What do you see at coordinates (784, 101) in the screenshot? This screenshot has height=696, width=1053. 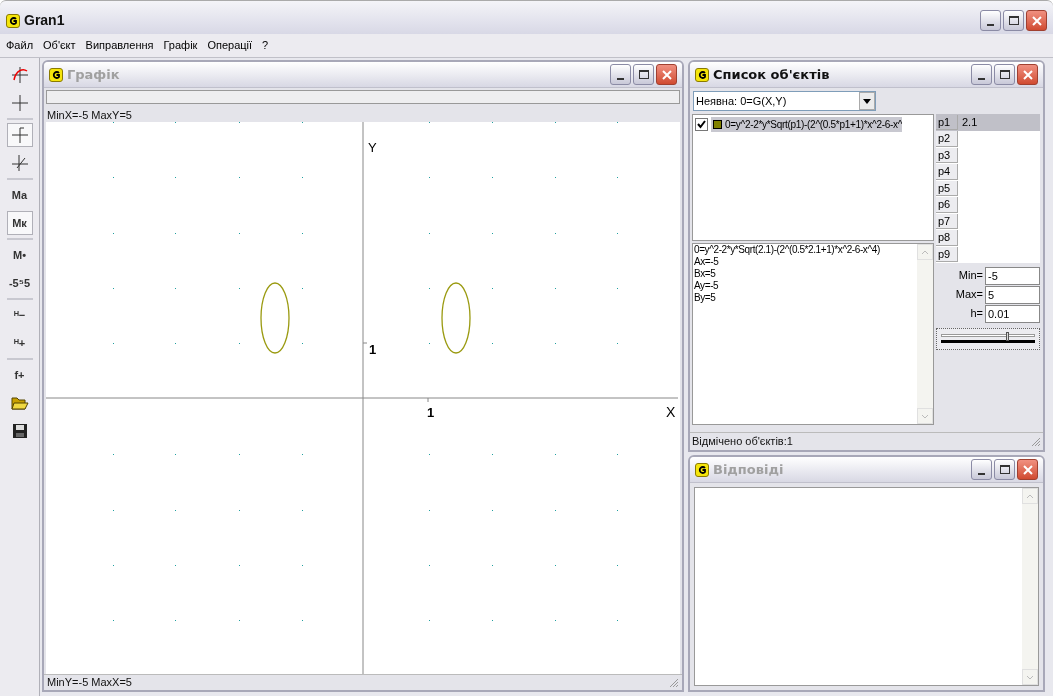 I see `type-dropdown: Неявна: 0=G(X,Y)` at bounding box center [784, 101].